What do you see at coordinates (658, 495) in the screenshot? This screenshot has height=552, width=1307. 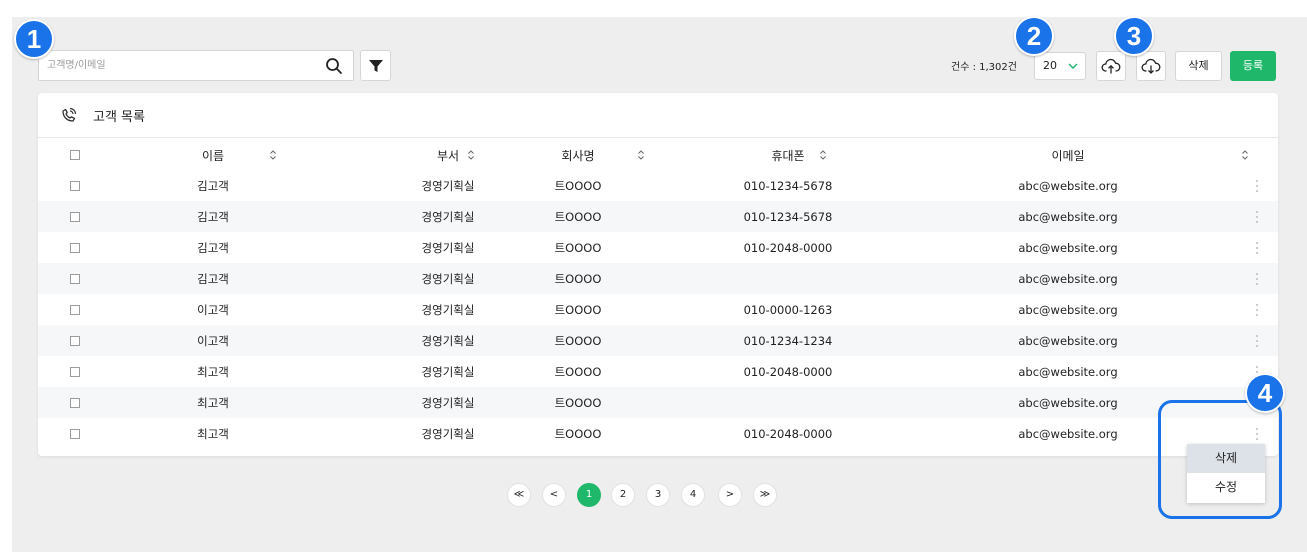 I see `page-button-3: 3` at bounding box center [658, 495].